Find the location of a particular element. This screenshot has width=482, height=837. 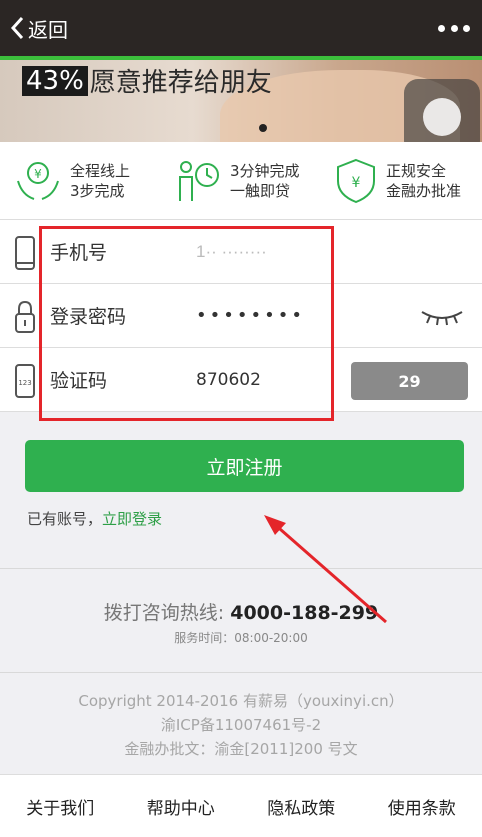

login-link: 立即登录 is located at coordinates (132, 519).